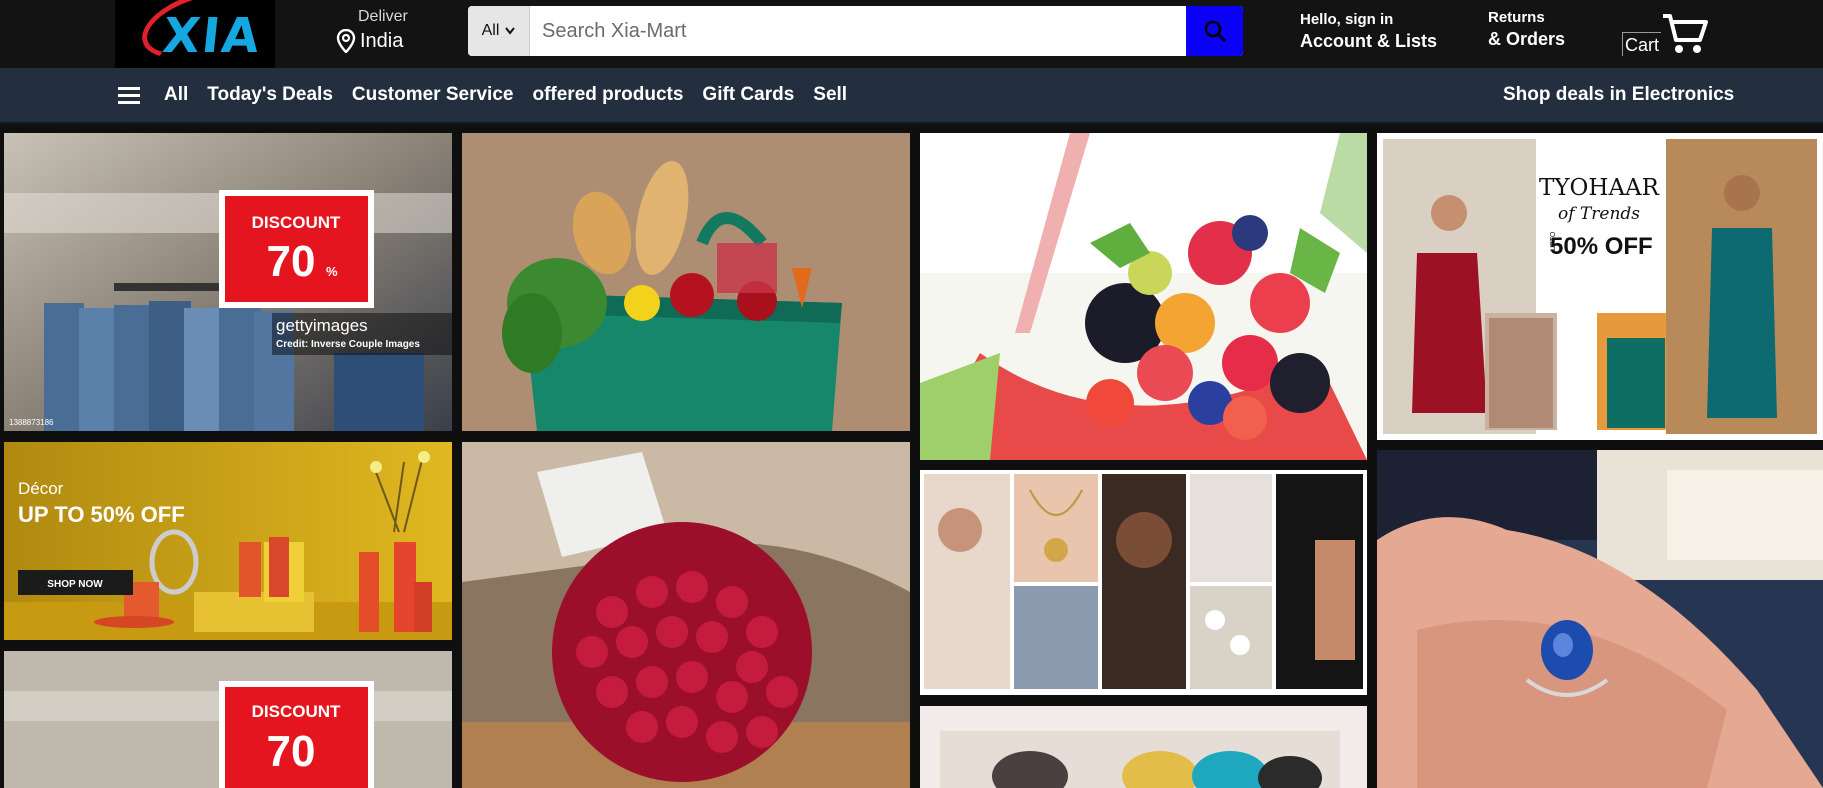 This screenshot has height=788, width=1823. What do you see at coordinates (1642, 44) in the screenshot?
I see `cart-label: Cart` at bounding box center [1642, 44].